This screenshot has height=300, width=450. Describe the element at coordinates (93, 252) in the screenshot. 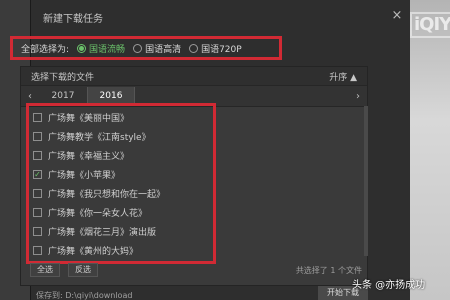

I see `file-label: 广场舞《黄州的大妈》` at that location.